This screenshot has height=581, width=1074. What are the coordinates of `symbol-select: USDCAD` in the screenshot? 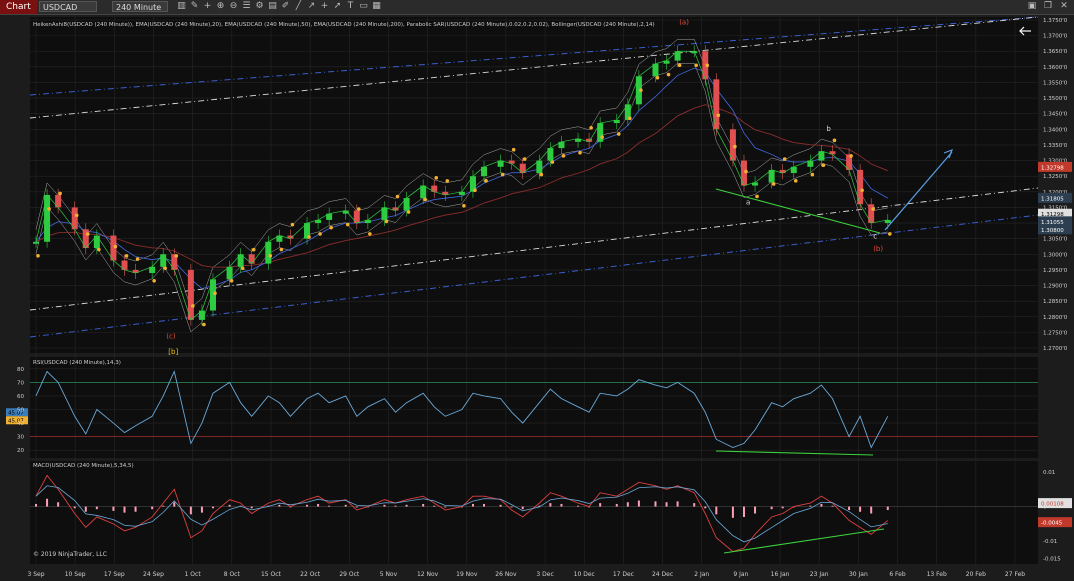 It's located at (68, 6).